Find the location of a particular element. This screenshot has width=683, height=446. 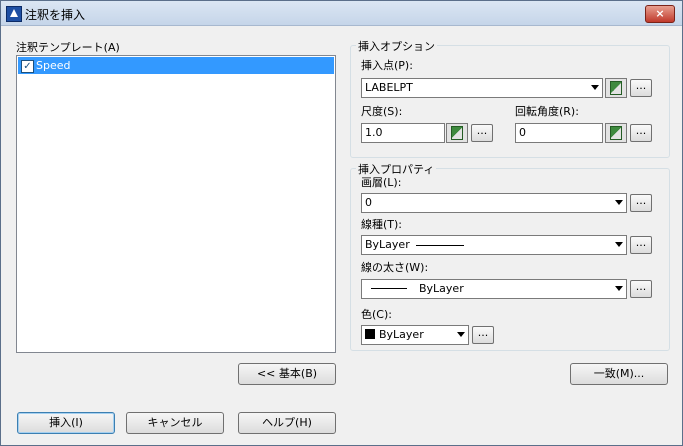

insert-button: 挿入(I) is located at coordinates (66, 423).